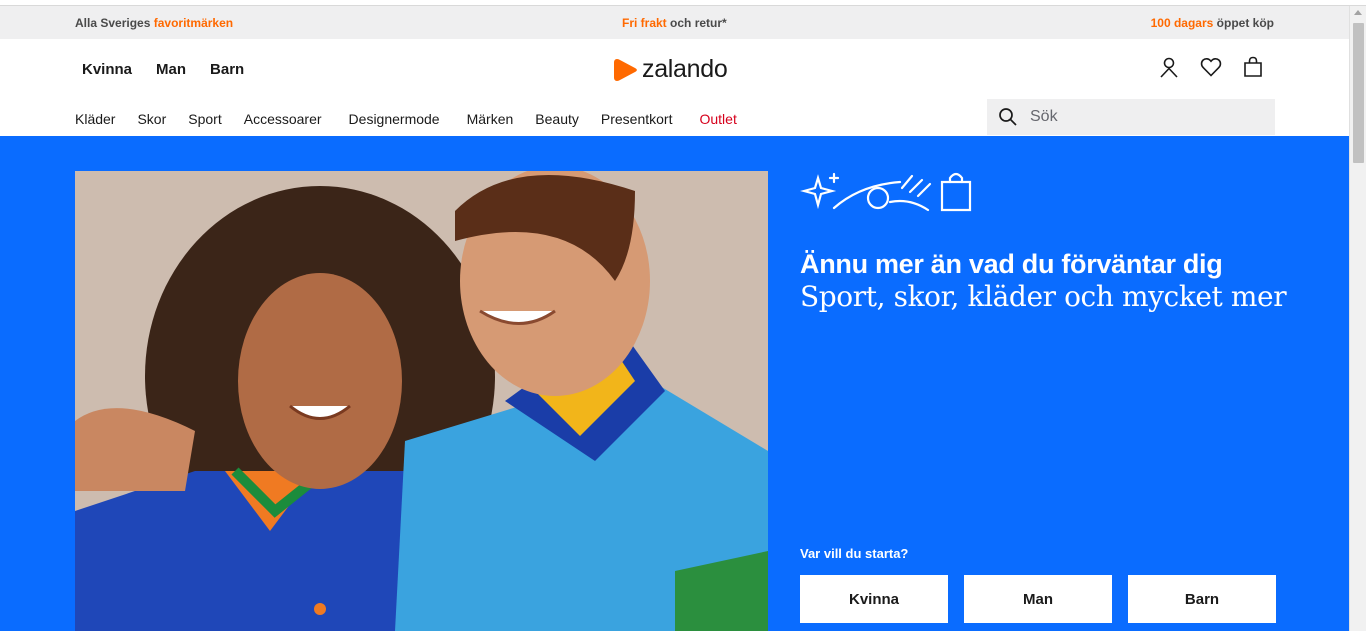  I want to click on zalando-logo-icon, so click(625, 69).